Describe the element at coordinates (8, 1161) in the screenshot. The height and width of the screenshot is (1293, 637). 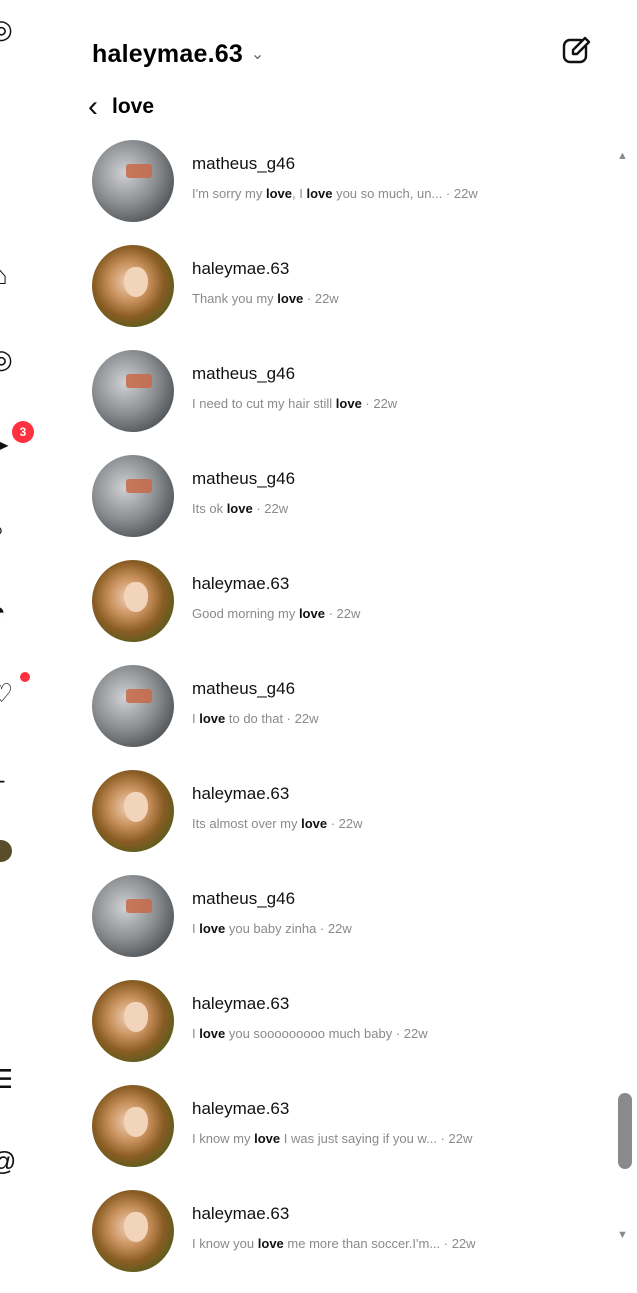
I see `threads-icon: @` at that location.